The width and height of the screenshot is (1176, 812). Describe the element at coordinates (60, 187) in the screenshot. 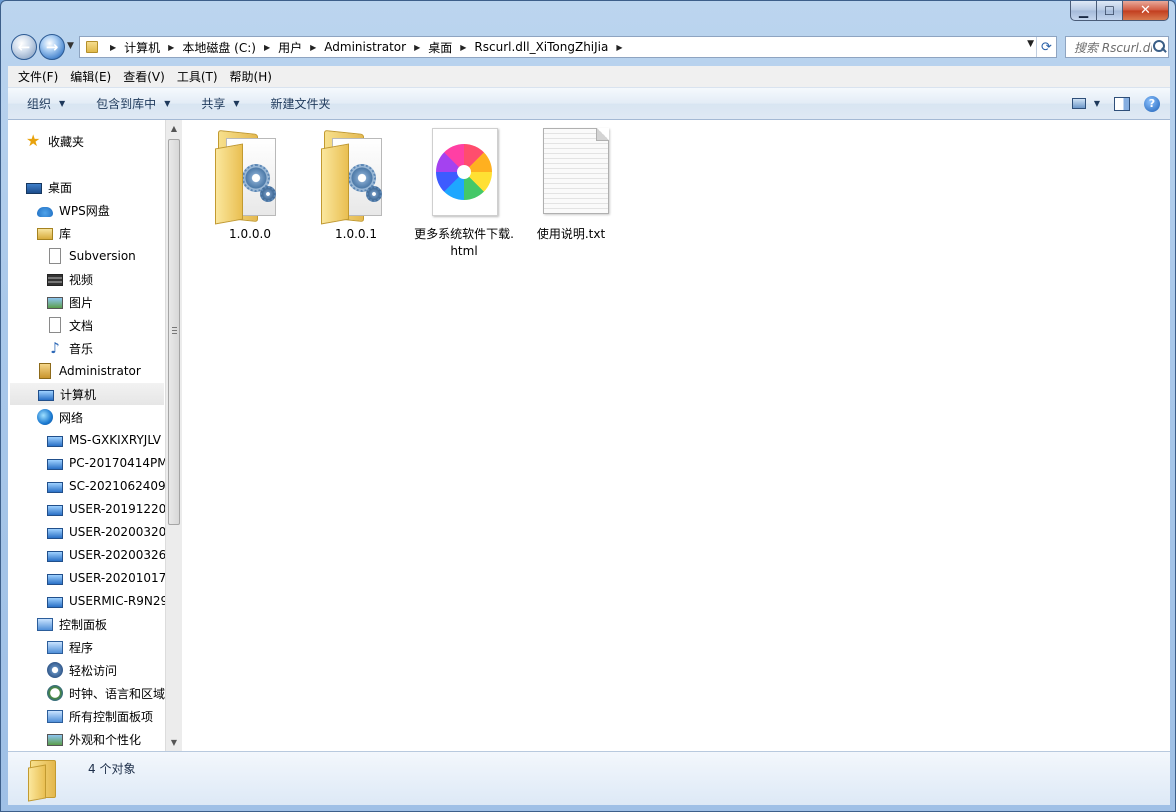

I see `sidebar-item-label: 桌面` at that location.